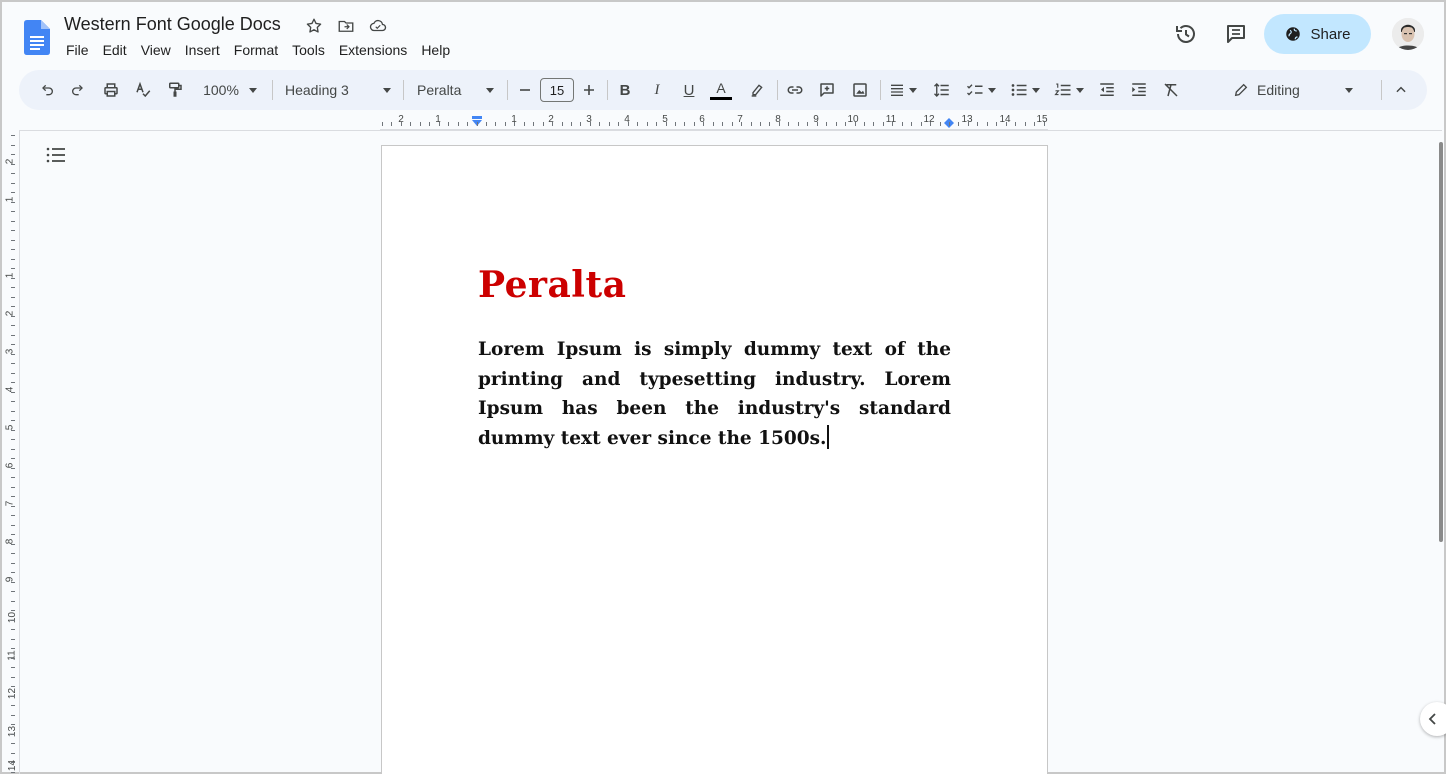  Describe the element at coordinates (1408, 34) in the screenshot. I see `avatar` at that location.